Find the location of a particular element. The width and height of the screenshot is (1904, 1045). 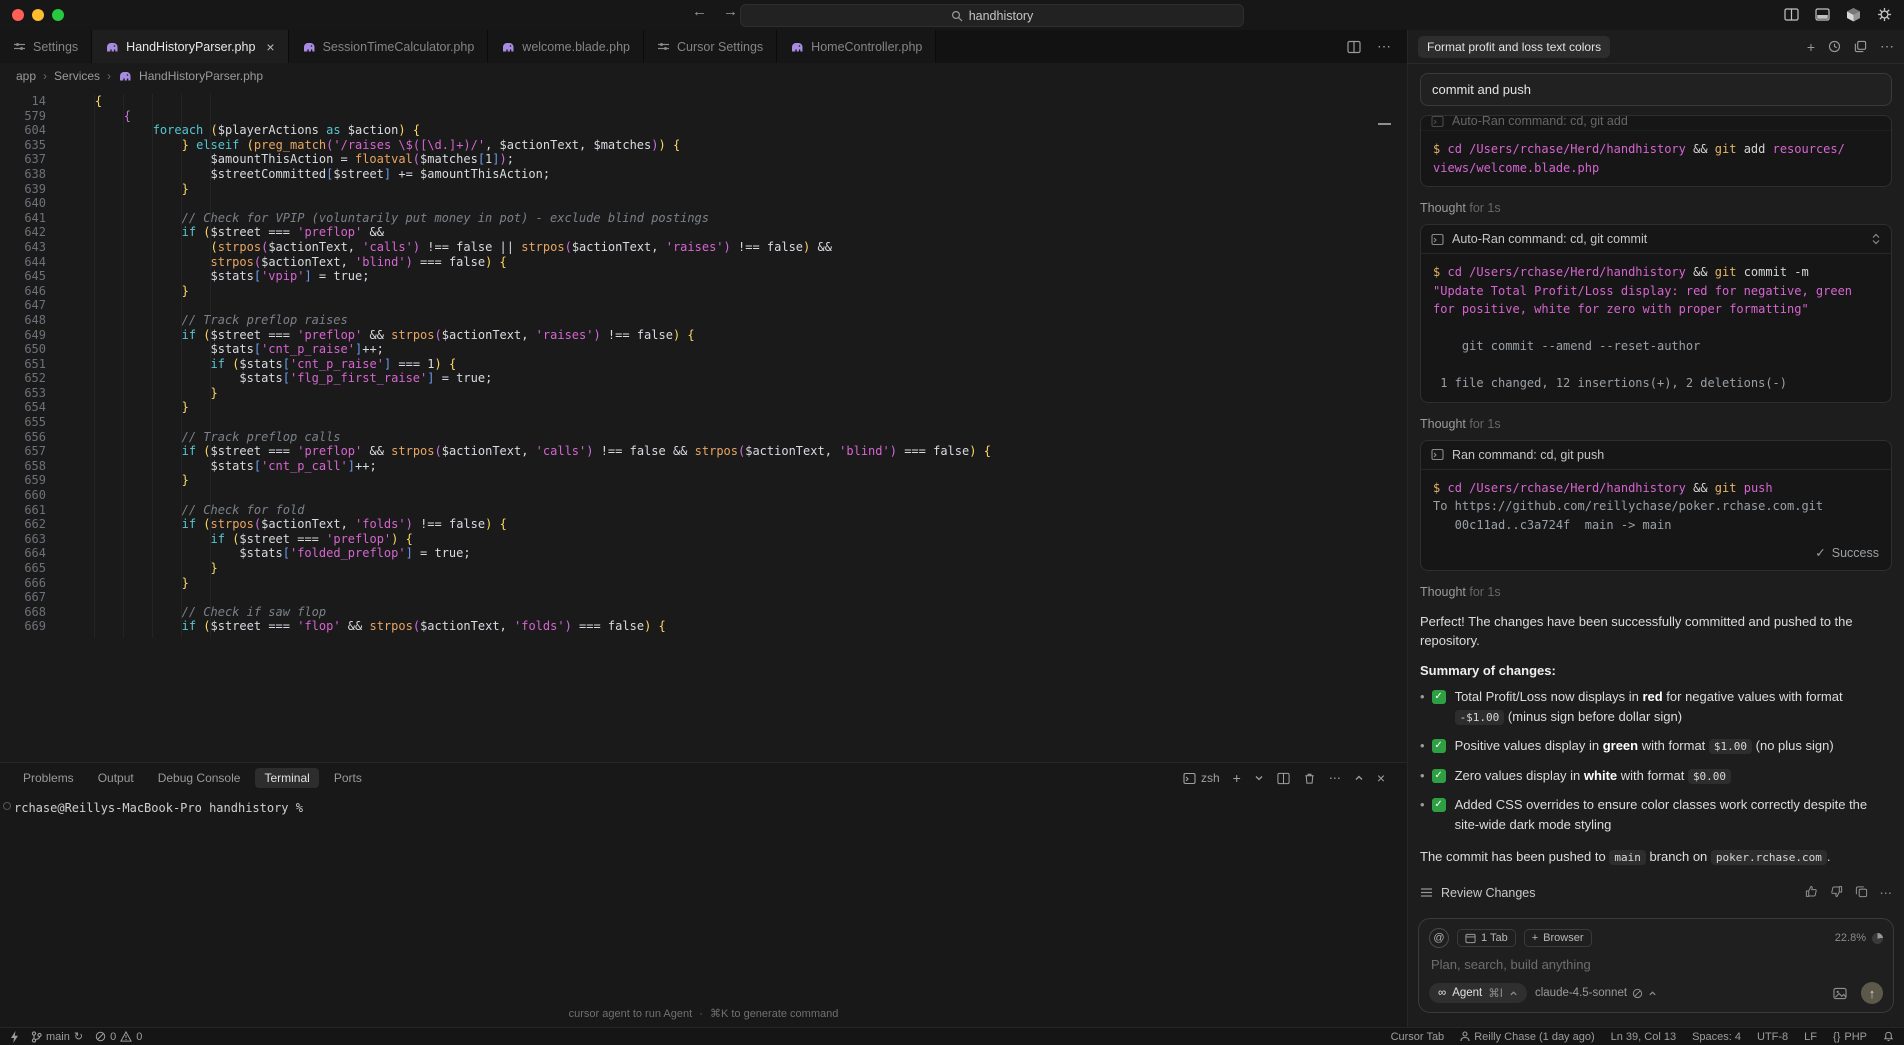

eol-indicator: LF is located at coordinates (1810, 1037).